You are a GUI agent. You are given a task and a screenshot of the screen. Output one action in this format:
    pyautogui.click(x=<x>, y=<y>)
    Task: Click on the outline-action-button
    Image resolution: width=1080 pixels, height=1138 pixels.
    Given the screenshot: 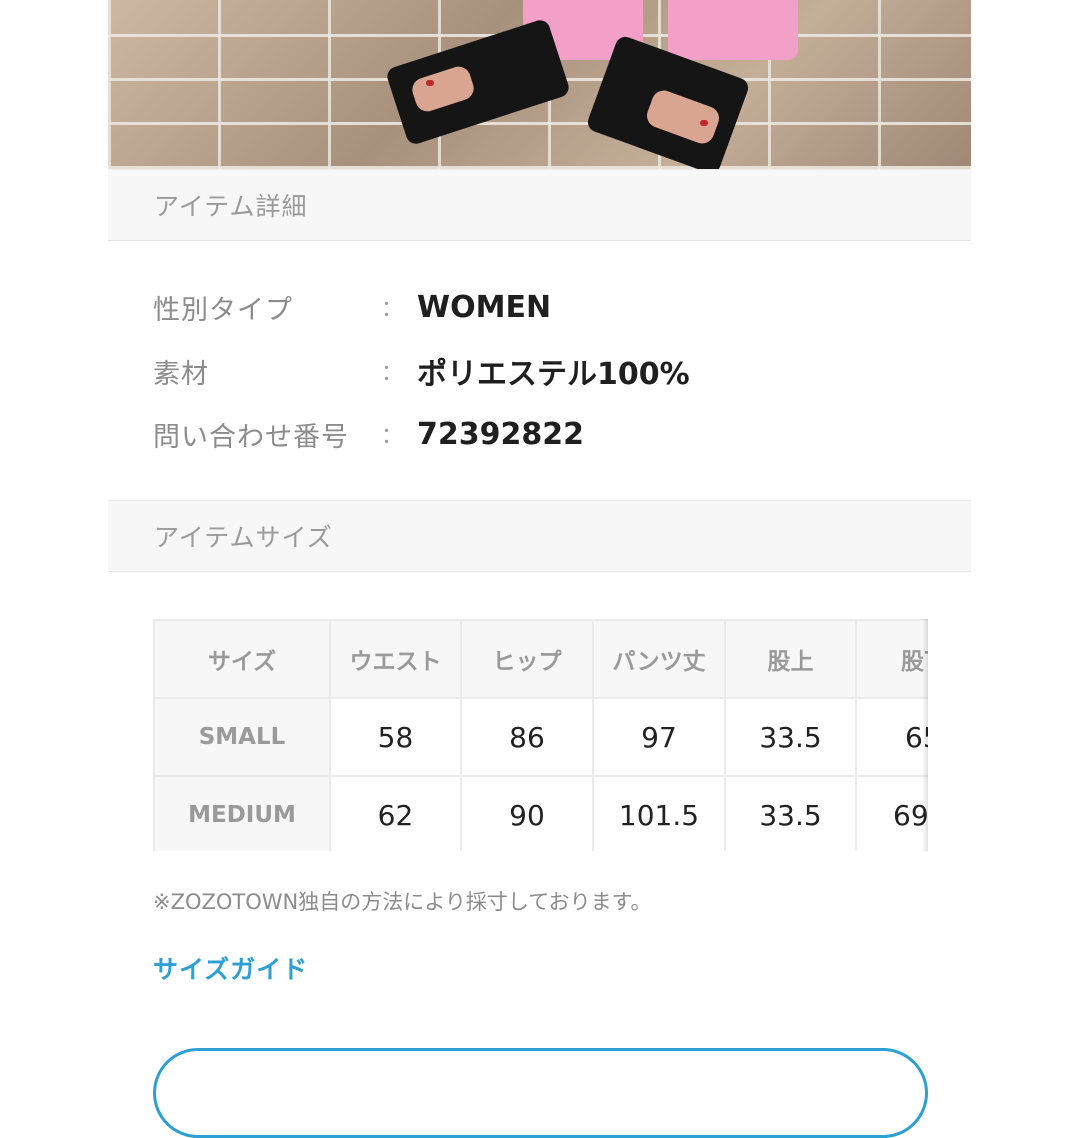 What is the action you would take?
    pyautogui.click(x=540, y=1093)
    